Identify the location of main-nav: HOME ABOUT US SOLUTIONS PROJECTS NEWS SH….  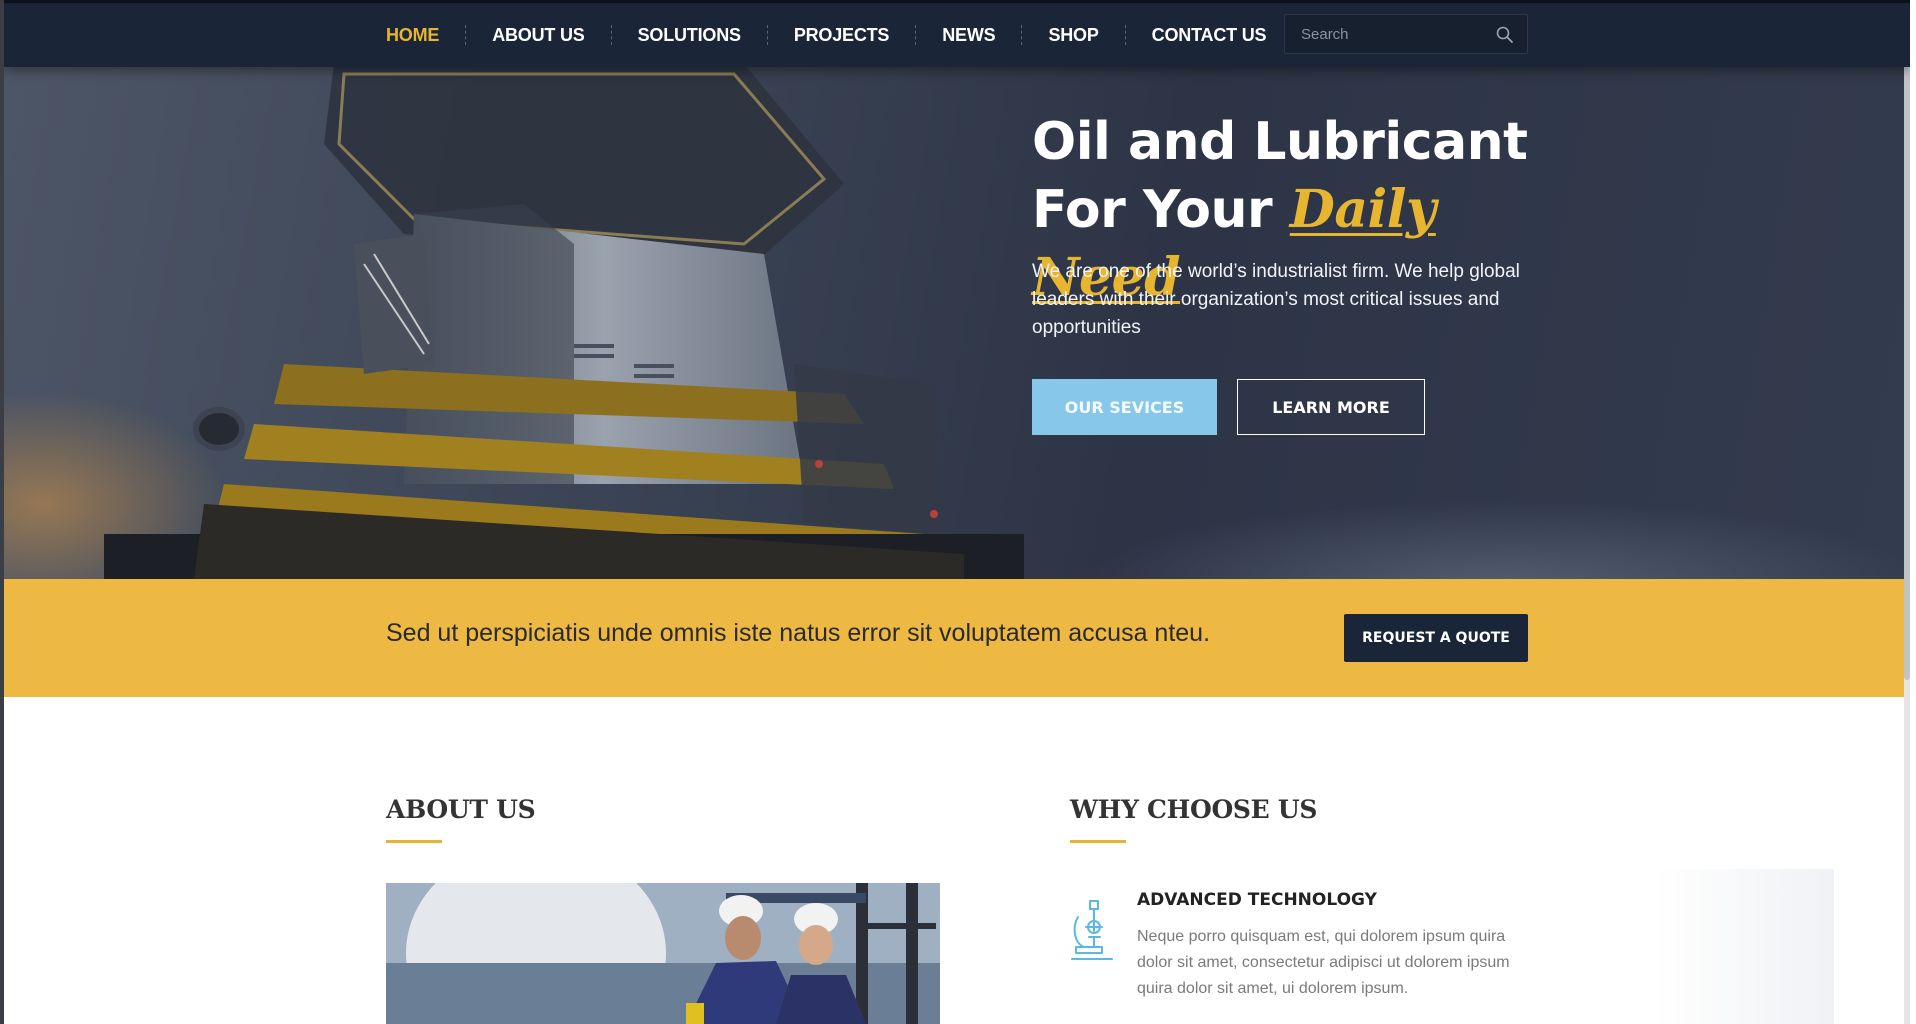
(826, 35).